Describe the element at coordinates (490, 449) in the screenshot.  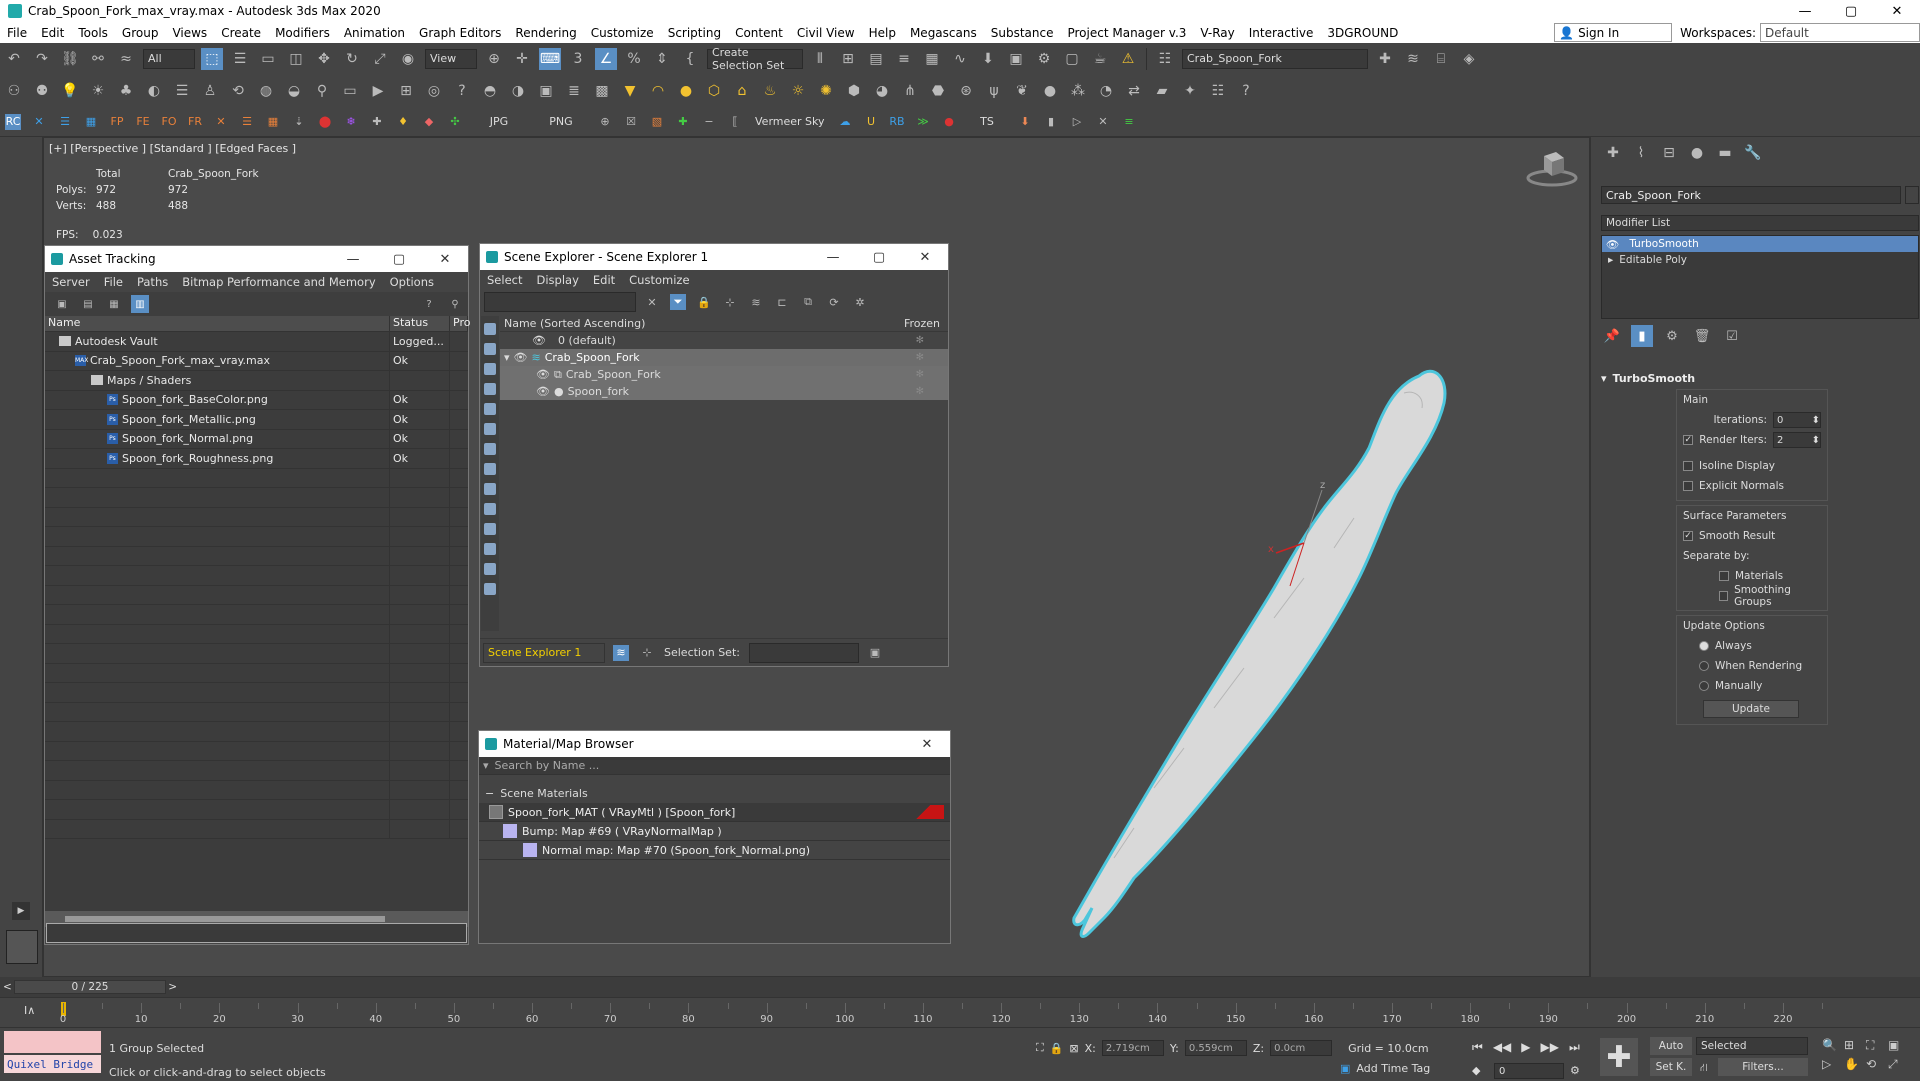
I see `filter-groups-icon` at that location.